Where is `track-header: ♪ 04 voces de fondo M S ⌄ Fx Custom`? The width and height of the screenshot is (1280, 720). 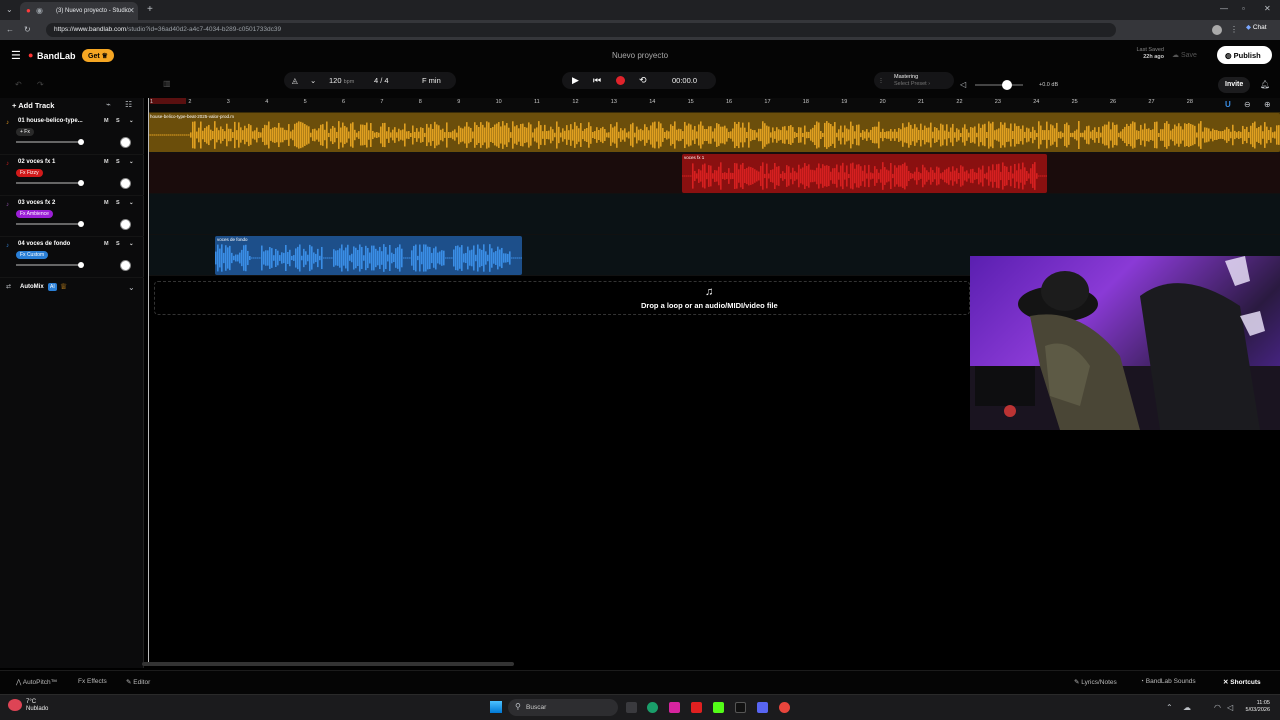
track-header: ♪ 04 voces de fondo M S ⌄ Fx Custom is located at coordinates (72, 257).